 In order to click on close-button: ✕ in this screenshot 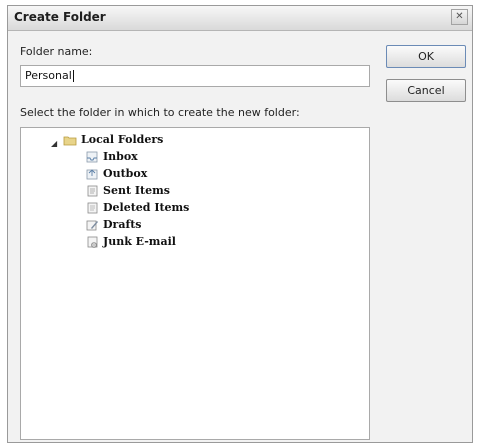, I will do `click(459, 17)`.